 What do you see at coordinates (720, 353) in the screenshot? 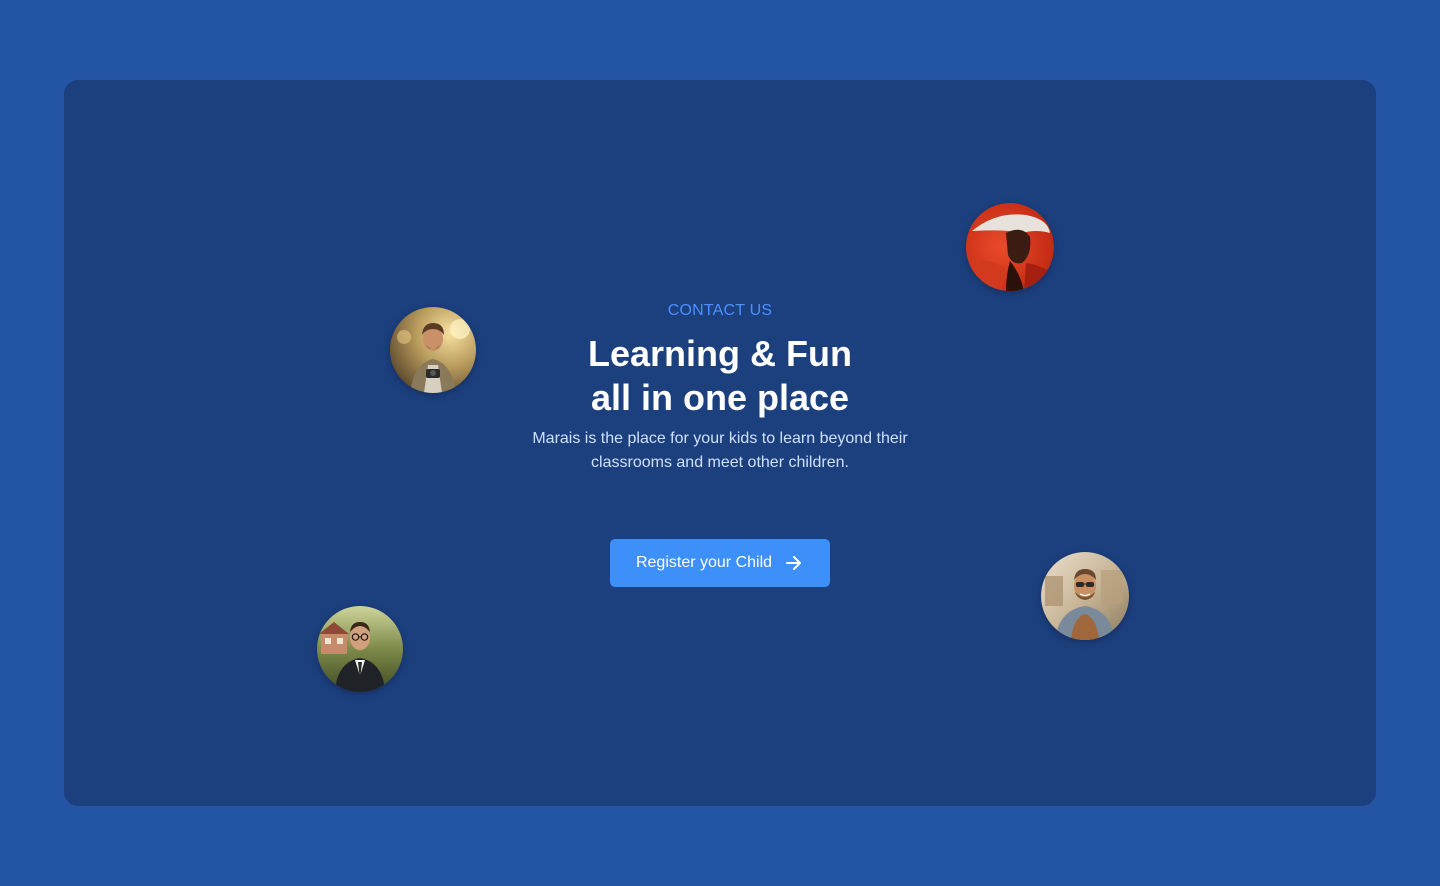
I see `headline-line-1: Learning & Fun` at bounding box center [720, 353].